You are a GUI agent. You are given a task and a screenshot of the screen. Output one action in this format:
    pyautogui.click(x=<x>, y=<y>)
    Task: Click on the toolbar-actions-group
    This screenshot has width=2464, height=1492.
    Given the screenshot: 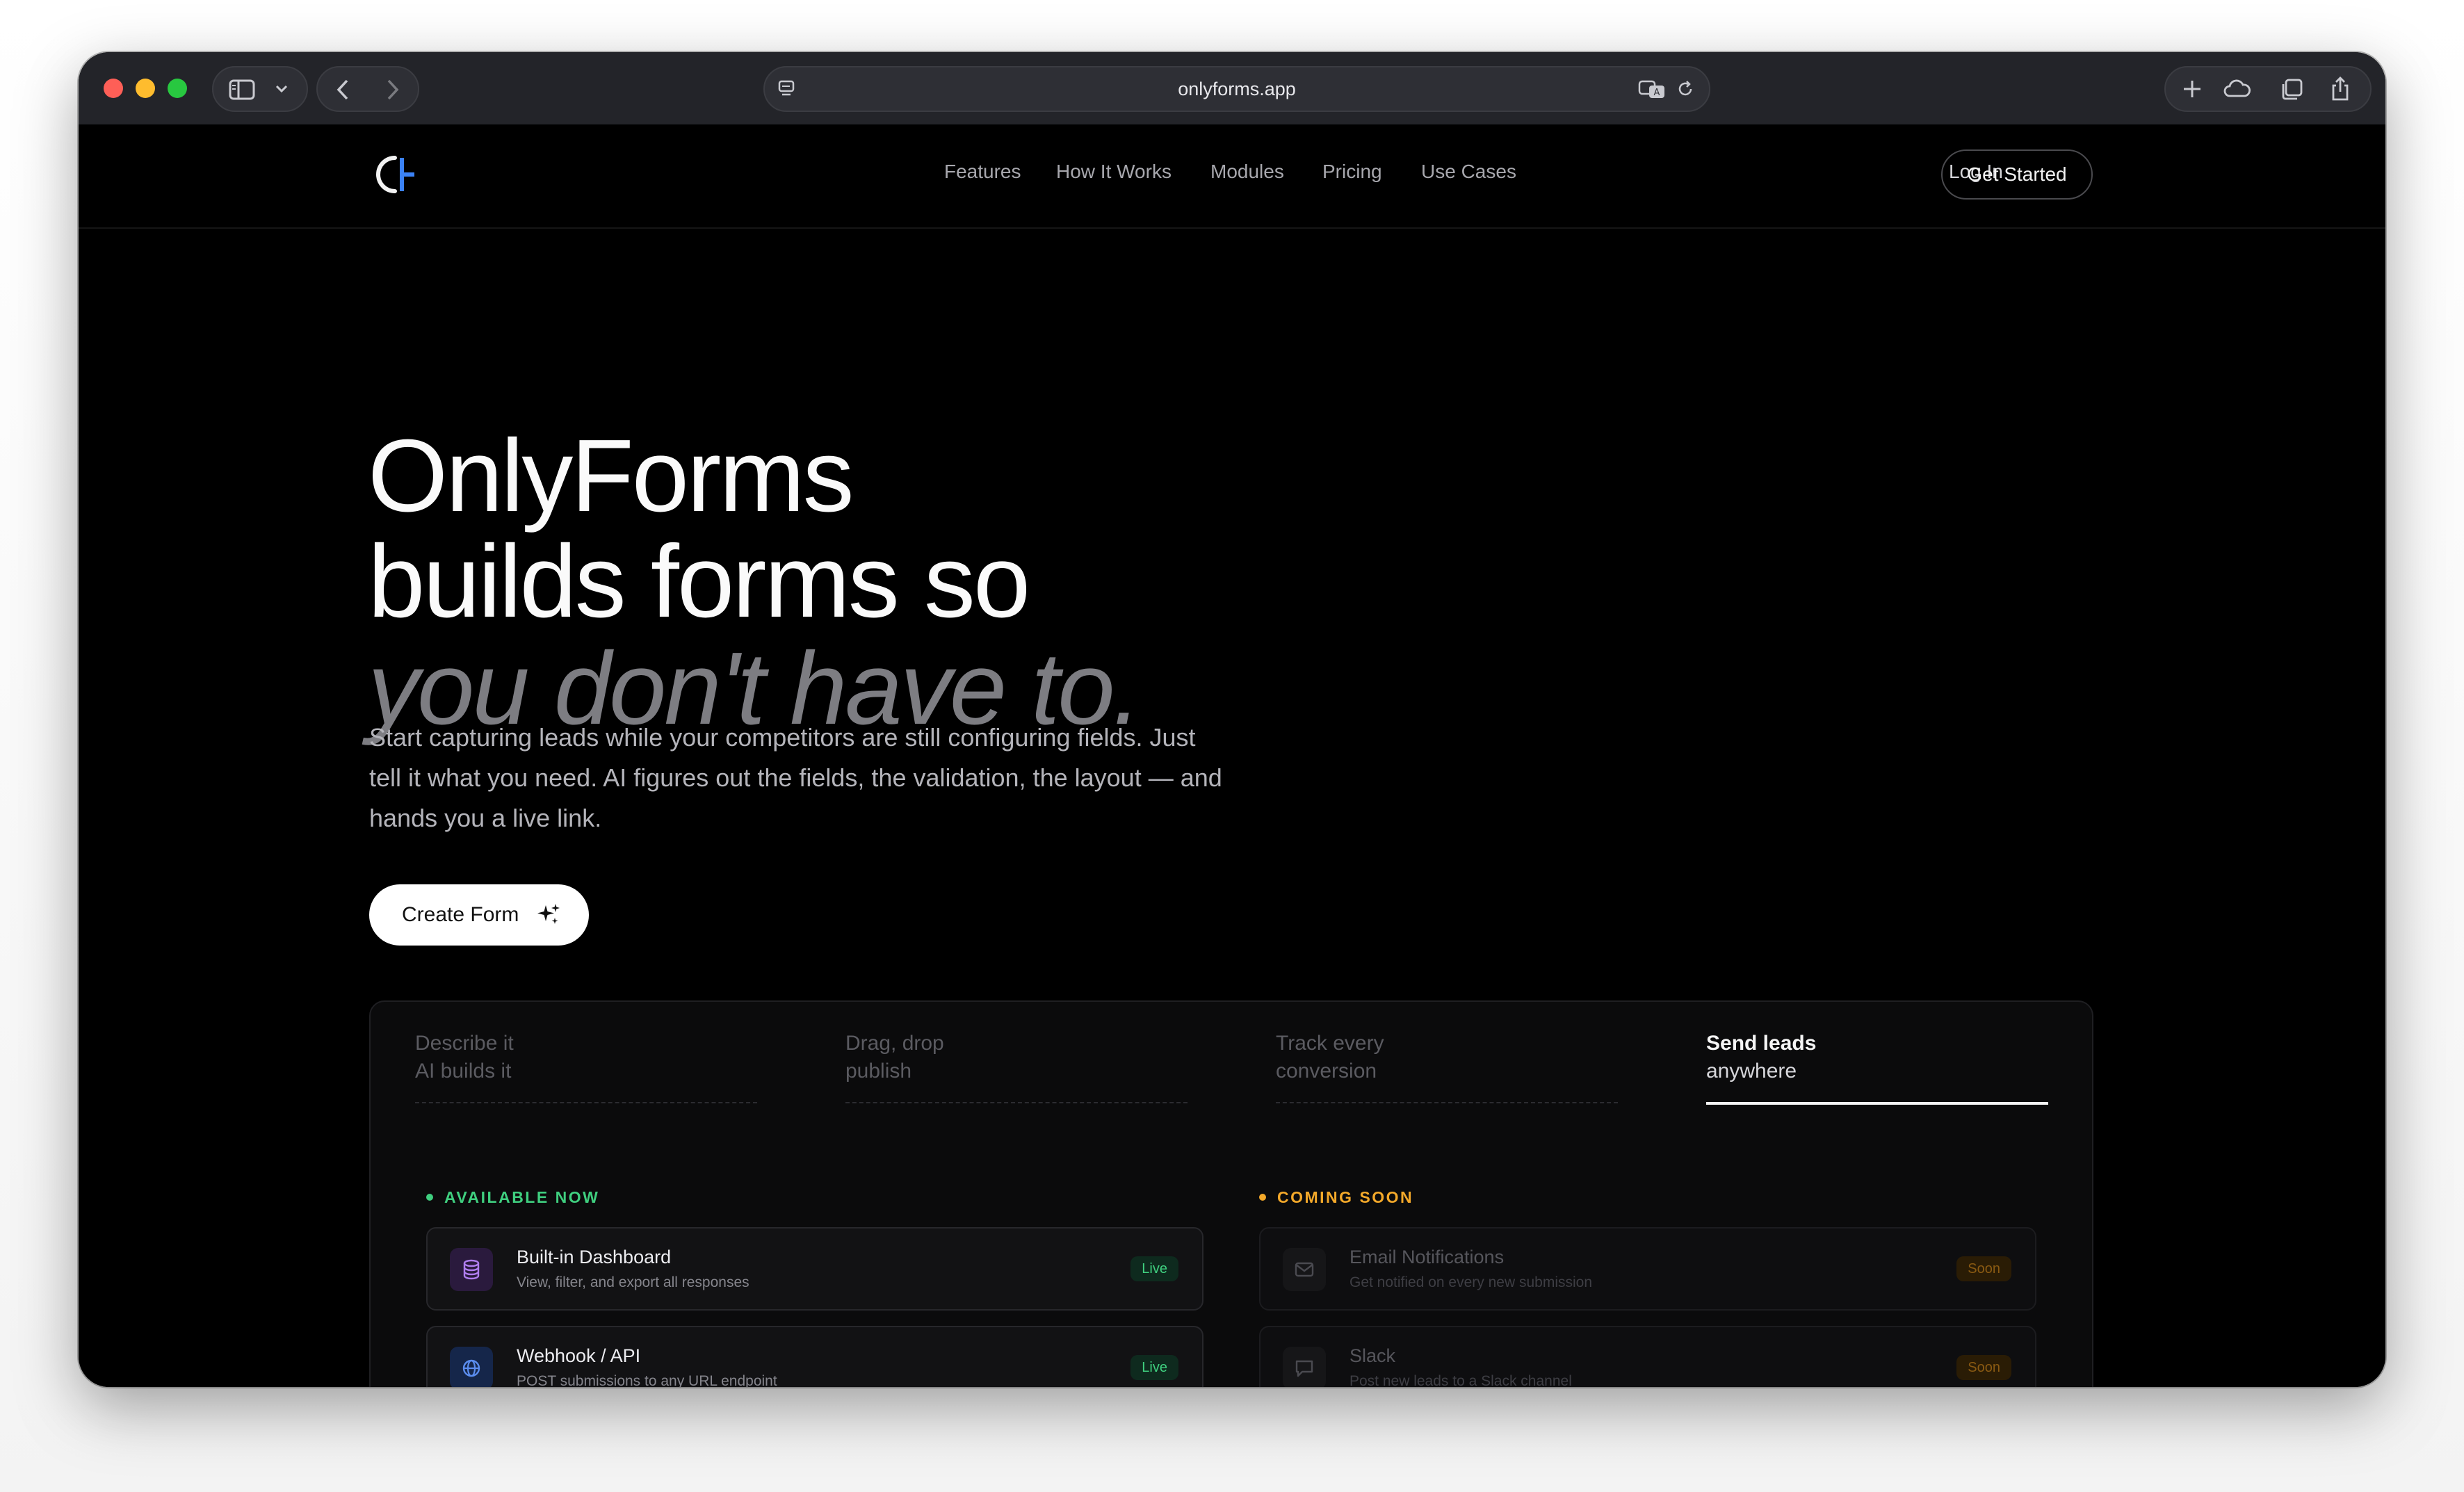 What is the action you would take?
    pyautogui.click(x=2268, y=89)
    